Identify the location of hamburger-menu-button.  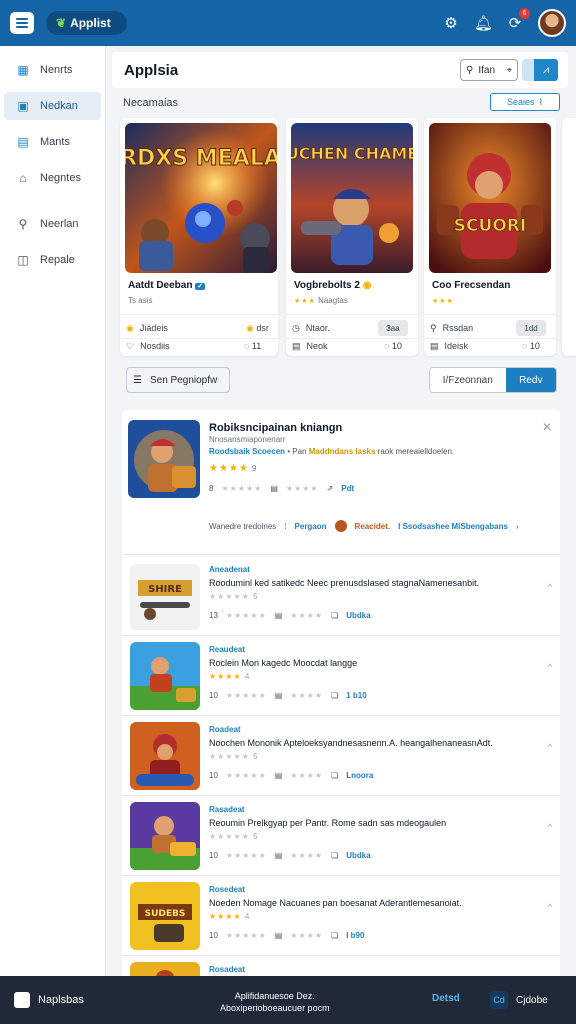
(22, 23).